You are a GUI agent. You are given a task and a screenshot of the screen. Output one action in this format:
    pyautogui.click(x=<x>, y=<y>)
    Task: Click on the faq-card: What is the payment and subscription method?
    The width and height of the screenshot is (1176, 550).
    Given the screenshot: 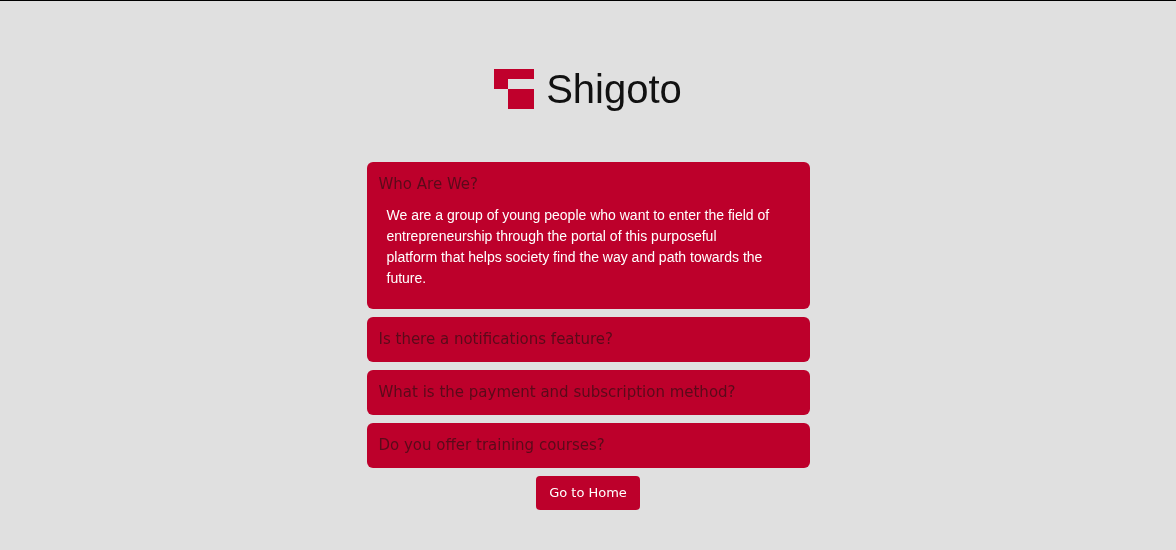 What is the action you would take?
    pyautogui.click(x=588, y=392)
    